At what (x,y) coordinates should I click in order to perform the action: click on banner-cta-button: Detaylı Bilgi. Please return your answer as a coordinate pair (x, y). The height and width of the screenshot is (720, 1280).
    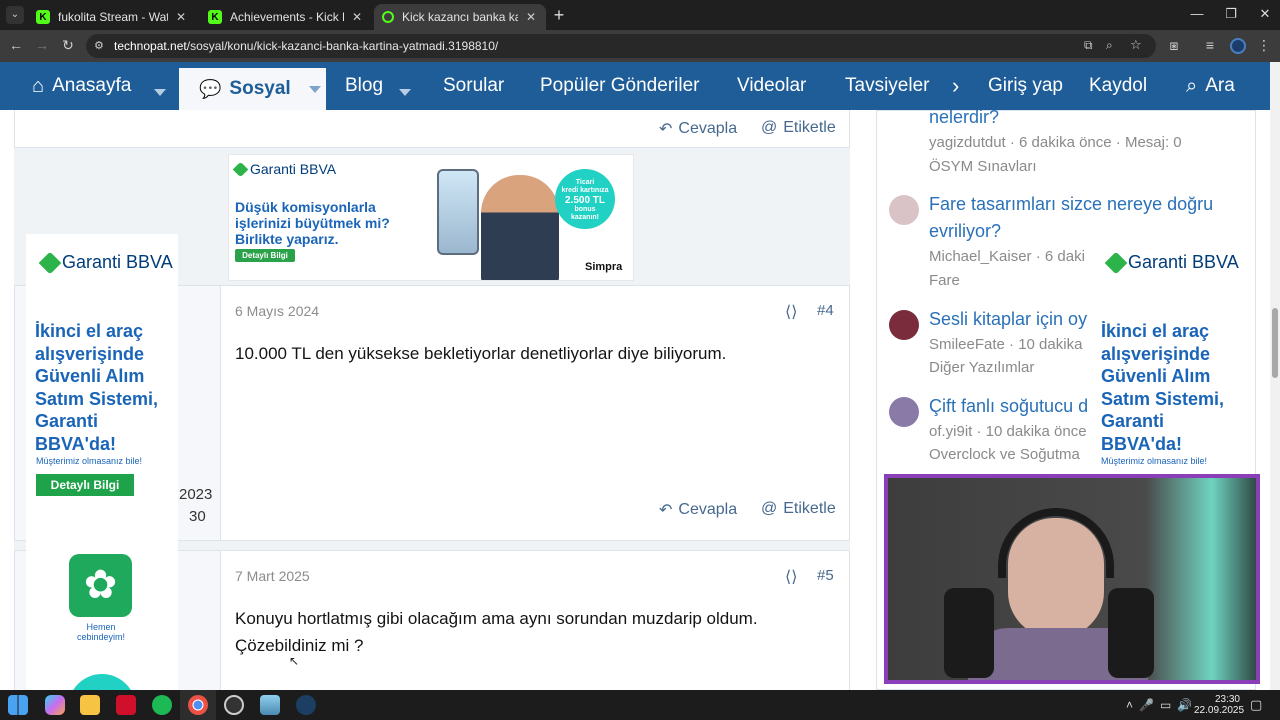
    Looking at the image, I should click on (265, 255).